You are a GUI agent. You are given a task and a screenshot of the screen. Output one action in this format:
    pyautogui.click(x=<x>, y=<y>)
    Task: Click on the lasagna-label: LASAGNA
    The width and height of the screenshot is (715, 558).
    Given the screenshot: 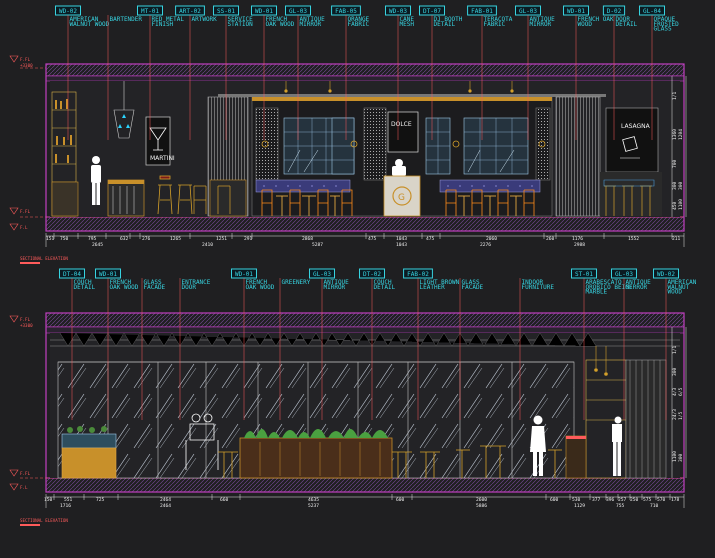 What is the action you would take?
    pyautogui.click(x=636, y=126)
    